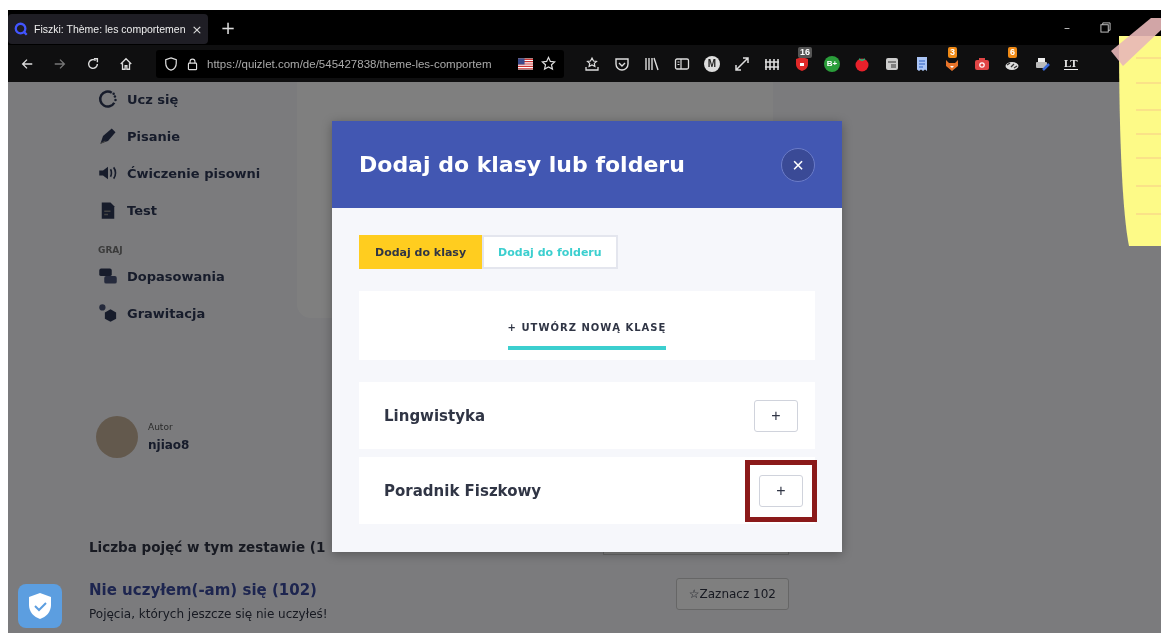 The height and width of the screenshot is (633, 1161). What do you see at coordinates (108, 99) in the screenshot?
I see `circle-dots-icon` at bounding box center [108, 99].